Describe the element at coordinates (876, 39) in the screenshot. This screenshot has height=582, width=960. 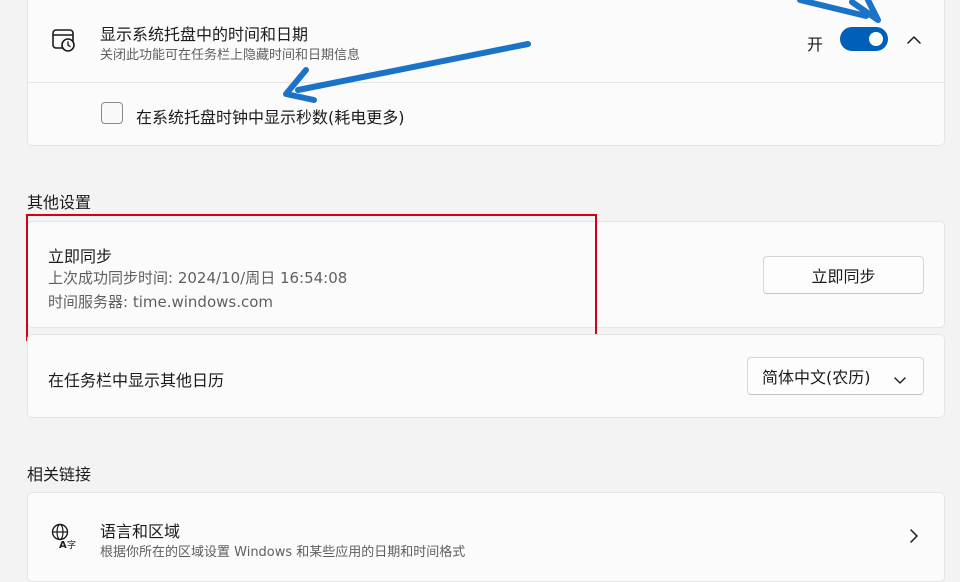
I see `toggle-knob` at that location.